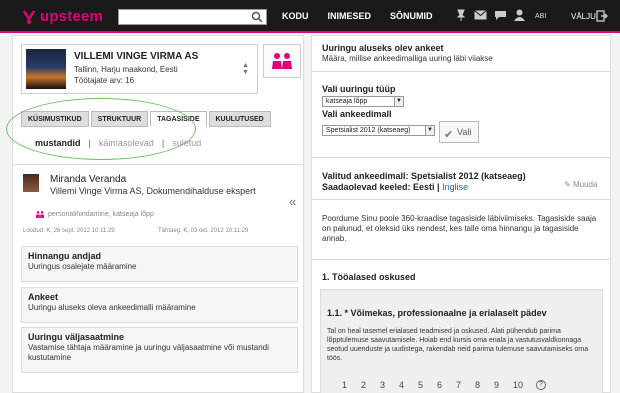 The height and width of the screenshot is (393, 620). What do you see at coordinates (101, 214) in the screenshot?
I see `tags-text: personalihindamine, katseaja lõpp` at bounding box center [101, 214].